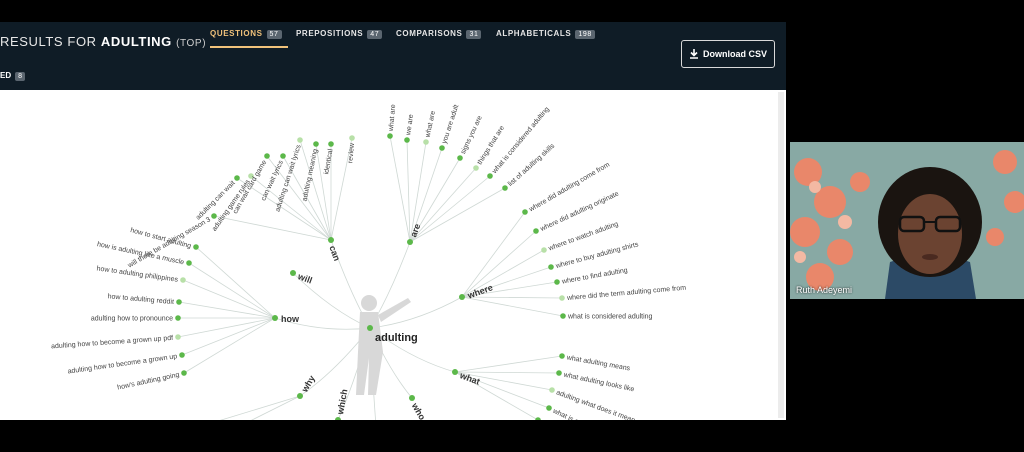 This screenshot has height=452, width=1024. I want to click on leaf-label-where: where to find adulting, so click(595, 276).